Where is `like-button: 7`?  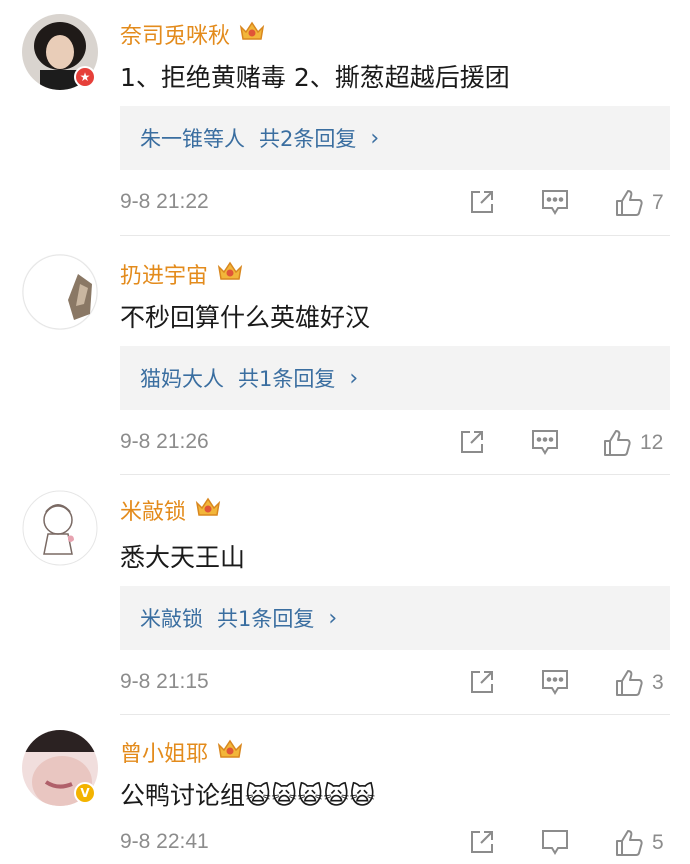 like-button: 7 is located at coordinates (639, 203).